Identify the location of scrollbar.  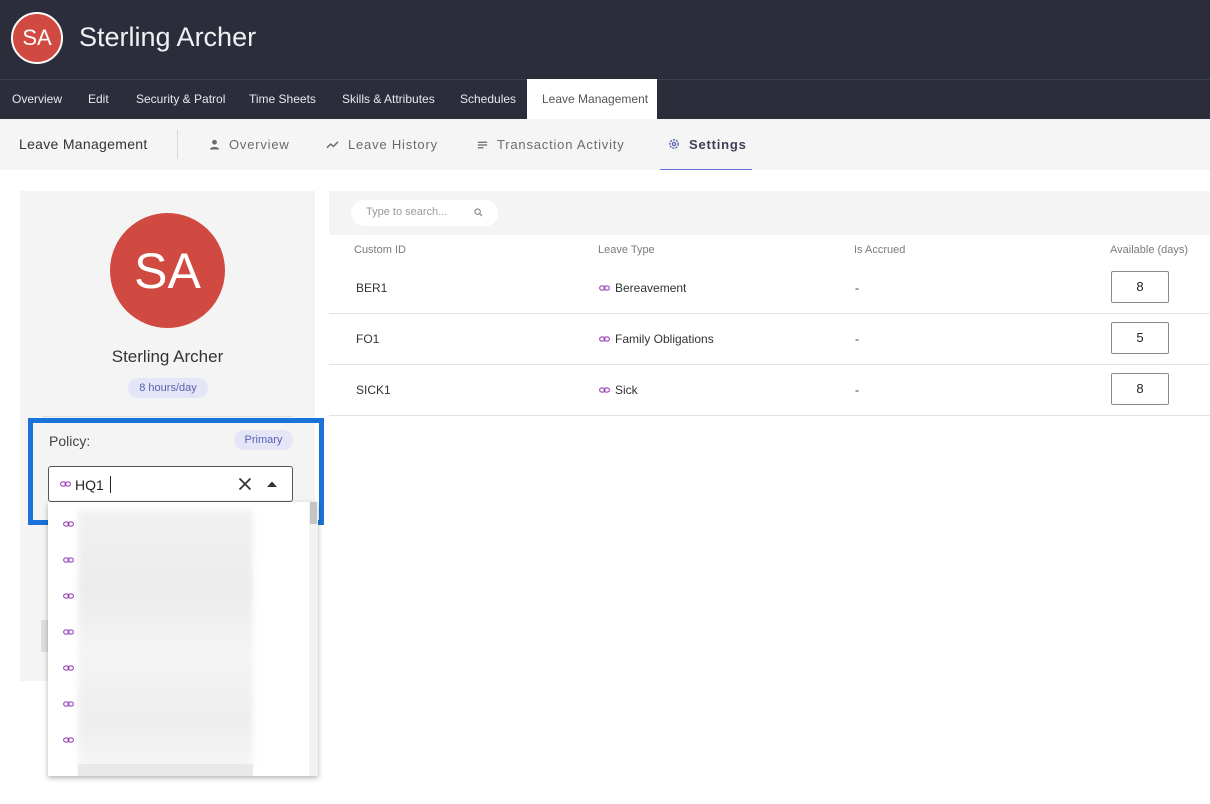
(313, 639).